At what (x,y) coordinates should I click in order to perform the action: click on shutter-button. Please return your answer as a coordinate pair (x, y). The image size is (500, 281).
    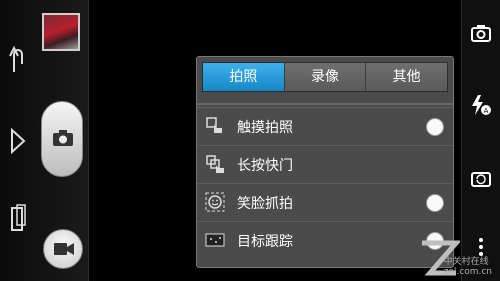
    Looking at the image, I should click on (62, 139).